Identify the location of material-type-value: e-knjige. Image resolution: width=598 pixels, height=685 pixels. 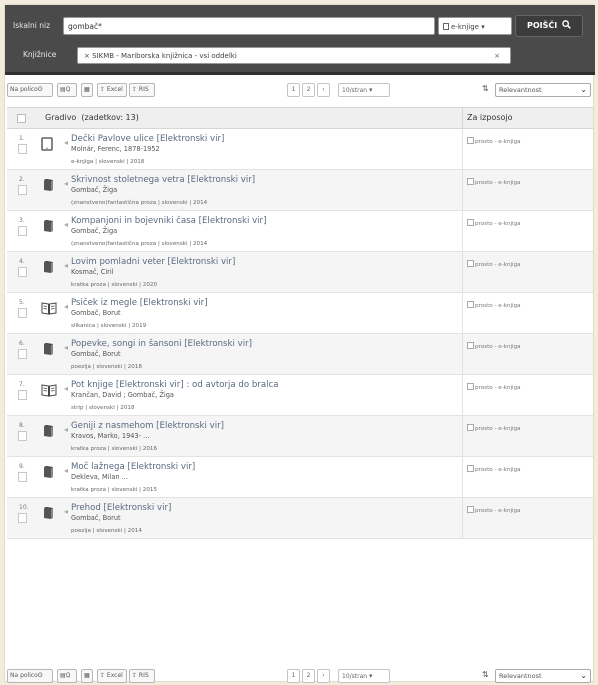
(465, 27).